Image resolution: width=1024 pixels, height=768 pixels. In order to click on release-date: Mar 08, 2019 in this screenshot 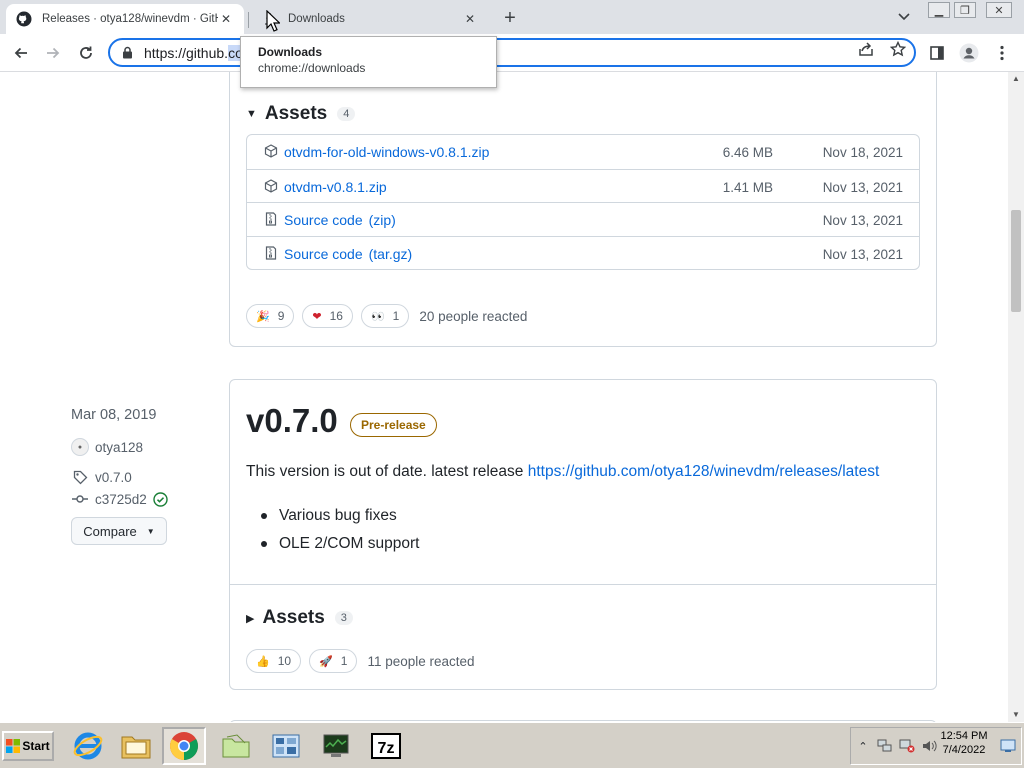, I will do `click(114, 415)`.